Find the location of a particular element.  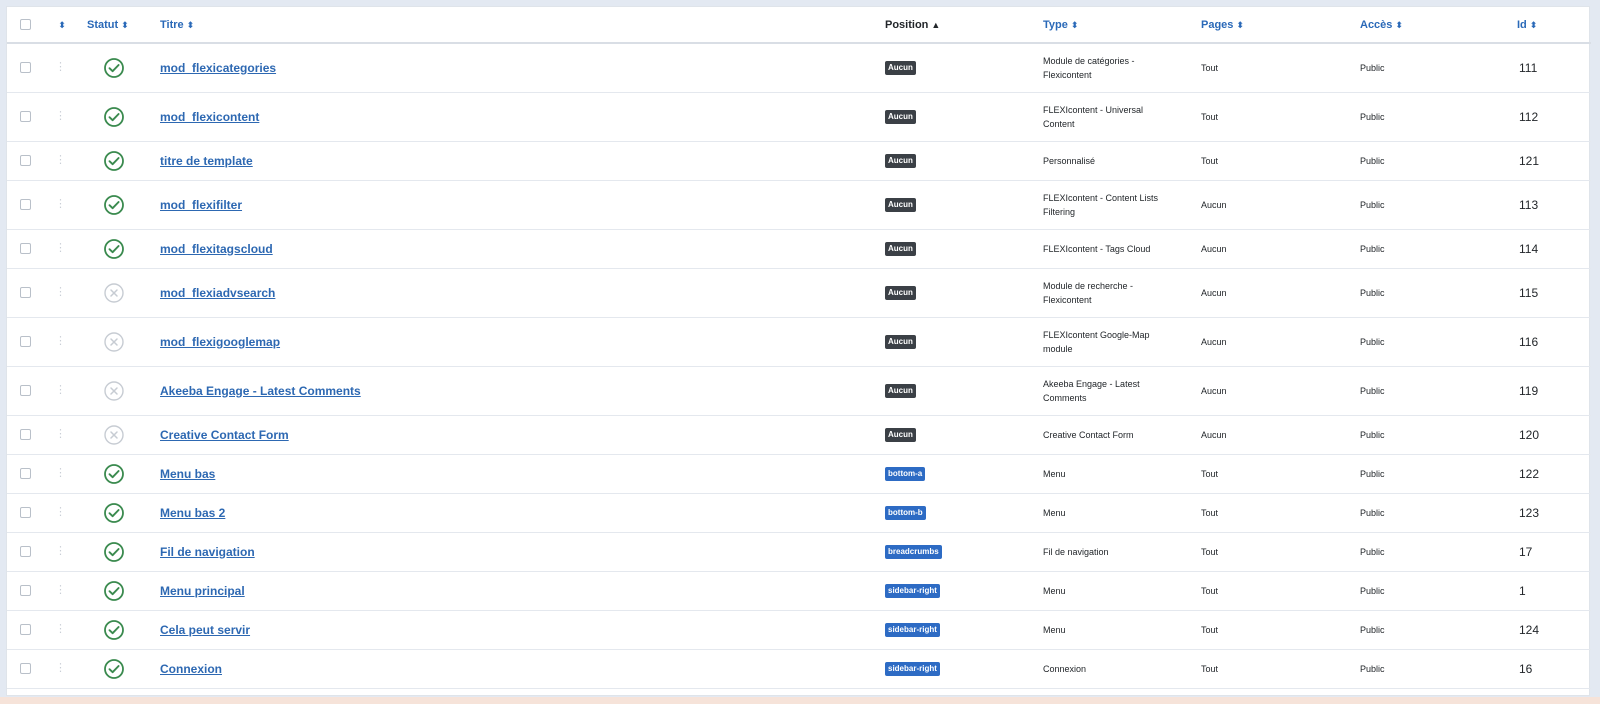

module-title-link: mod_flexitagscloud is located at coordinates (216, 249).